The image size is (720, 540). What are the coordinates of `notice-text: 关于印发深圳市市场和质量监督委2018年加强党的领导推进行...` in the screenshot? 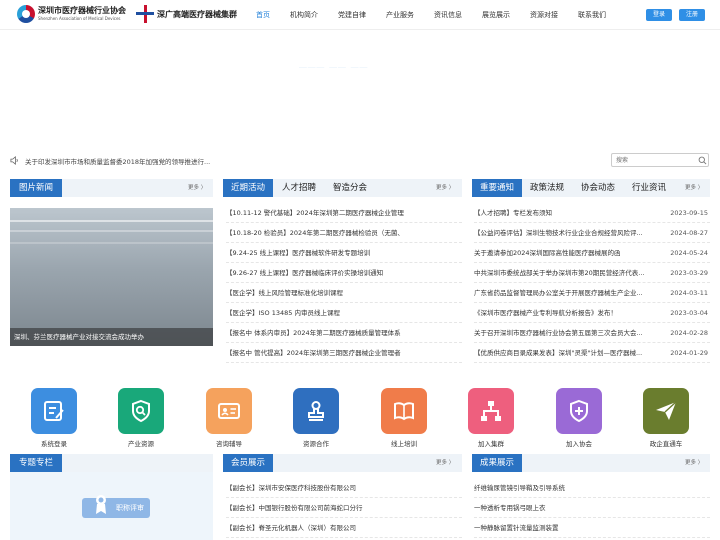 It's located at (117, 161).